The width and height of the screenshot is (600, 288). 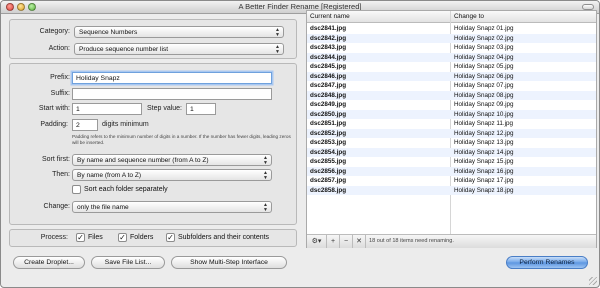 I want to click on action-label: Action:, so click(x=59, y=48).